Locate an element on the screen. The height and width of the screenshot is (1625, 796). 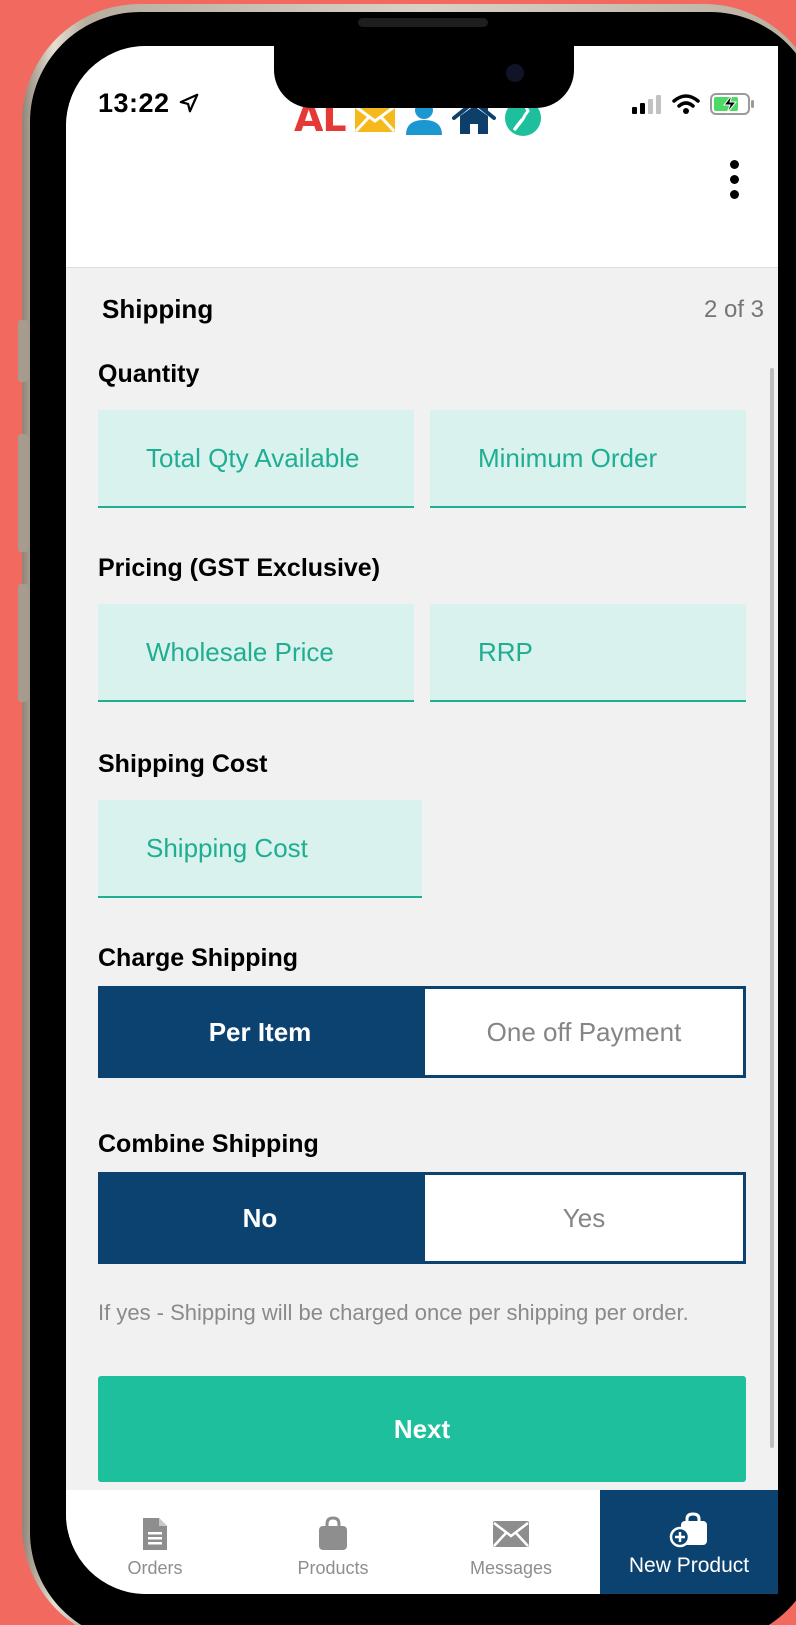
tab-messages-label: Messages is located at coordinates (511, 1568).